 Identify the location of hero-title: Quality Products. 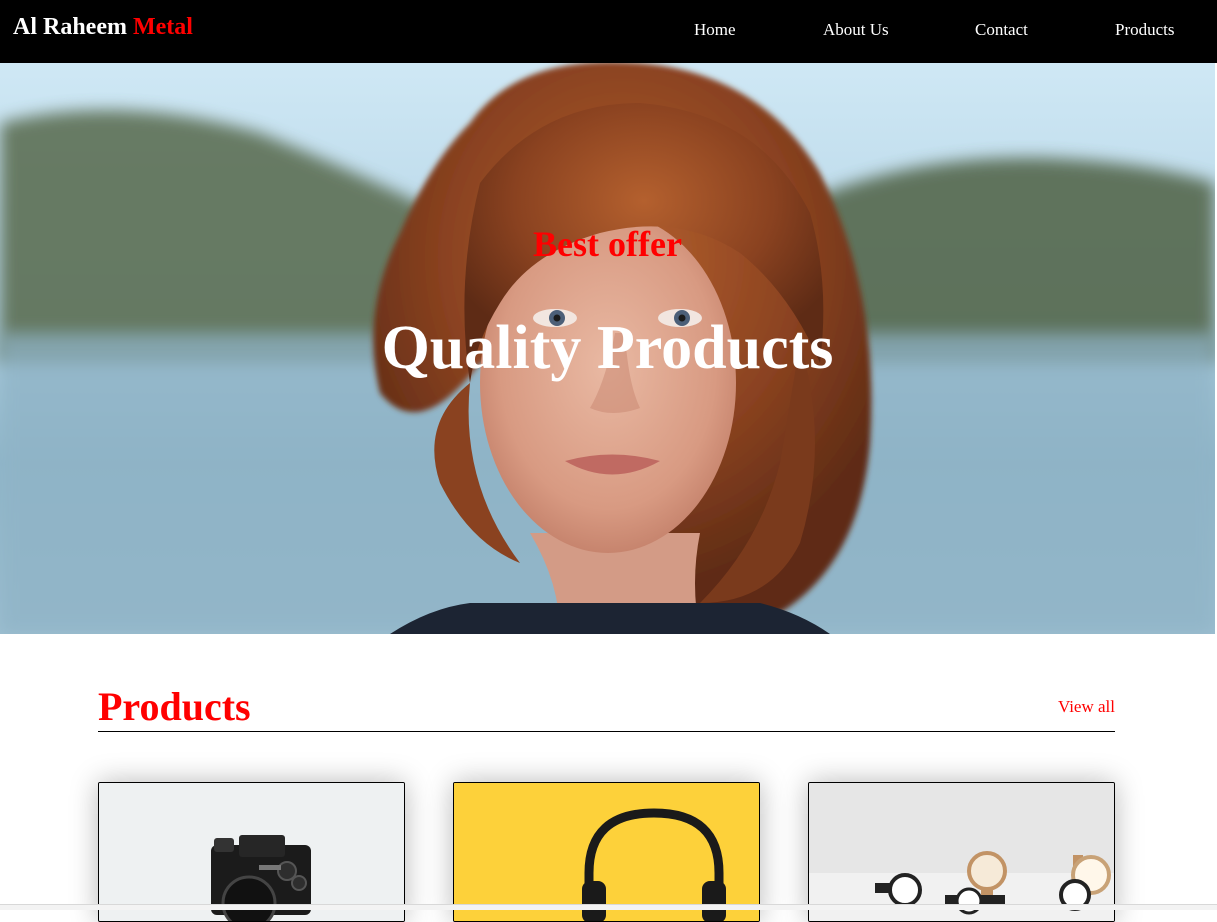
(607, 348).